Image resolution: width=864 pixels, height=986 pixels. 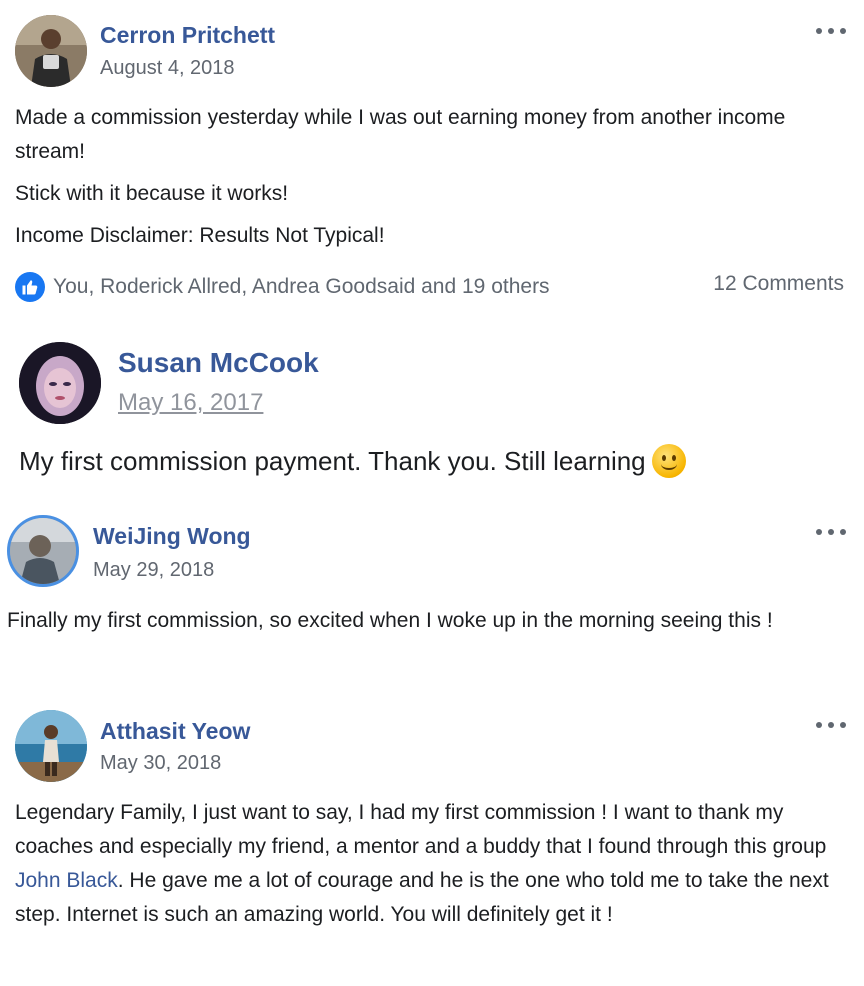 I want to click on comments-link: 12 Comments, so click(x=778, y=284).